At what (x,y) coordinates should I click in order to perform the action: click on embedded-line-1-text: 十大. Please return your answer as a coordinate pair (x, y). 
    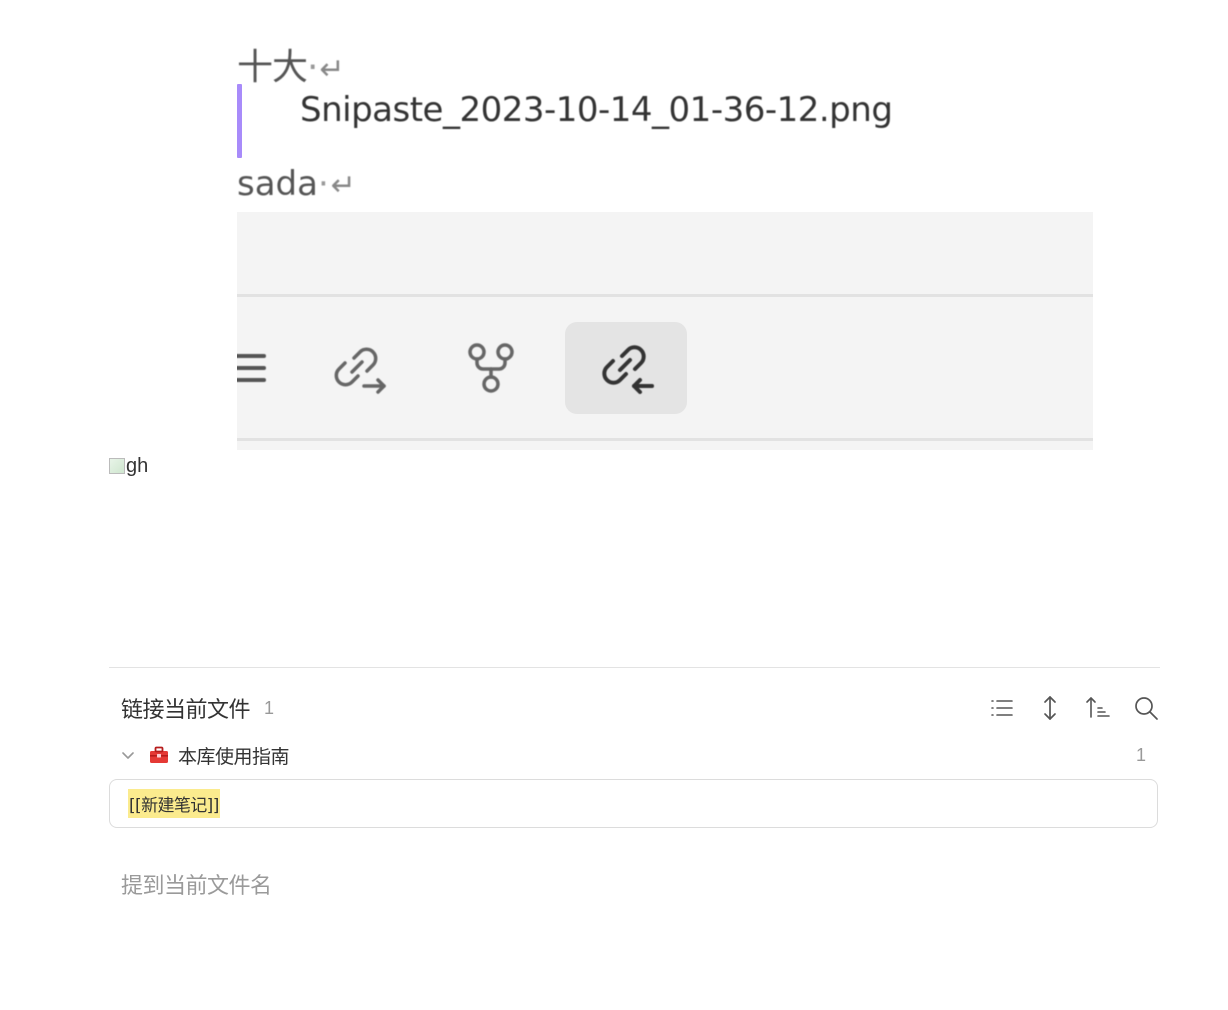
    Looking at the image, I should click on (272, 67).